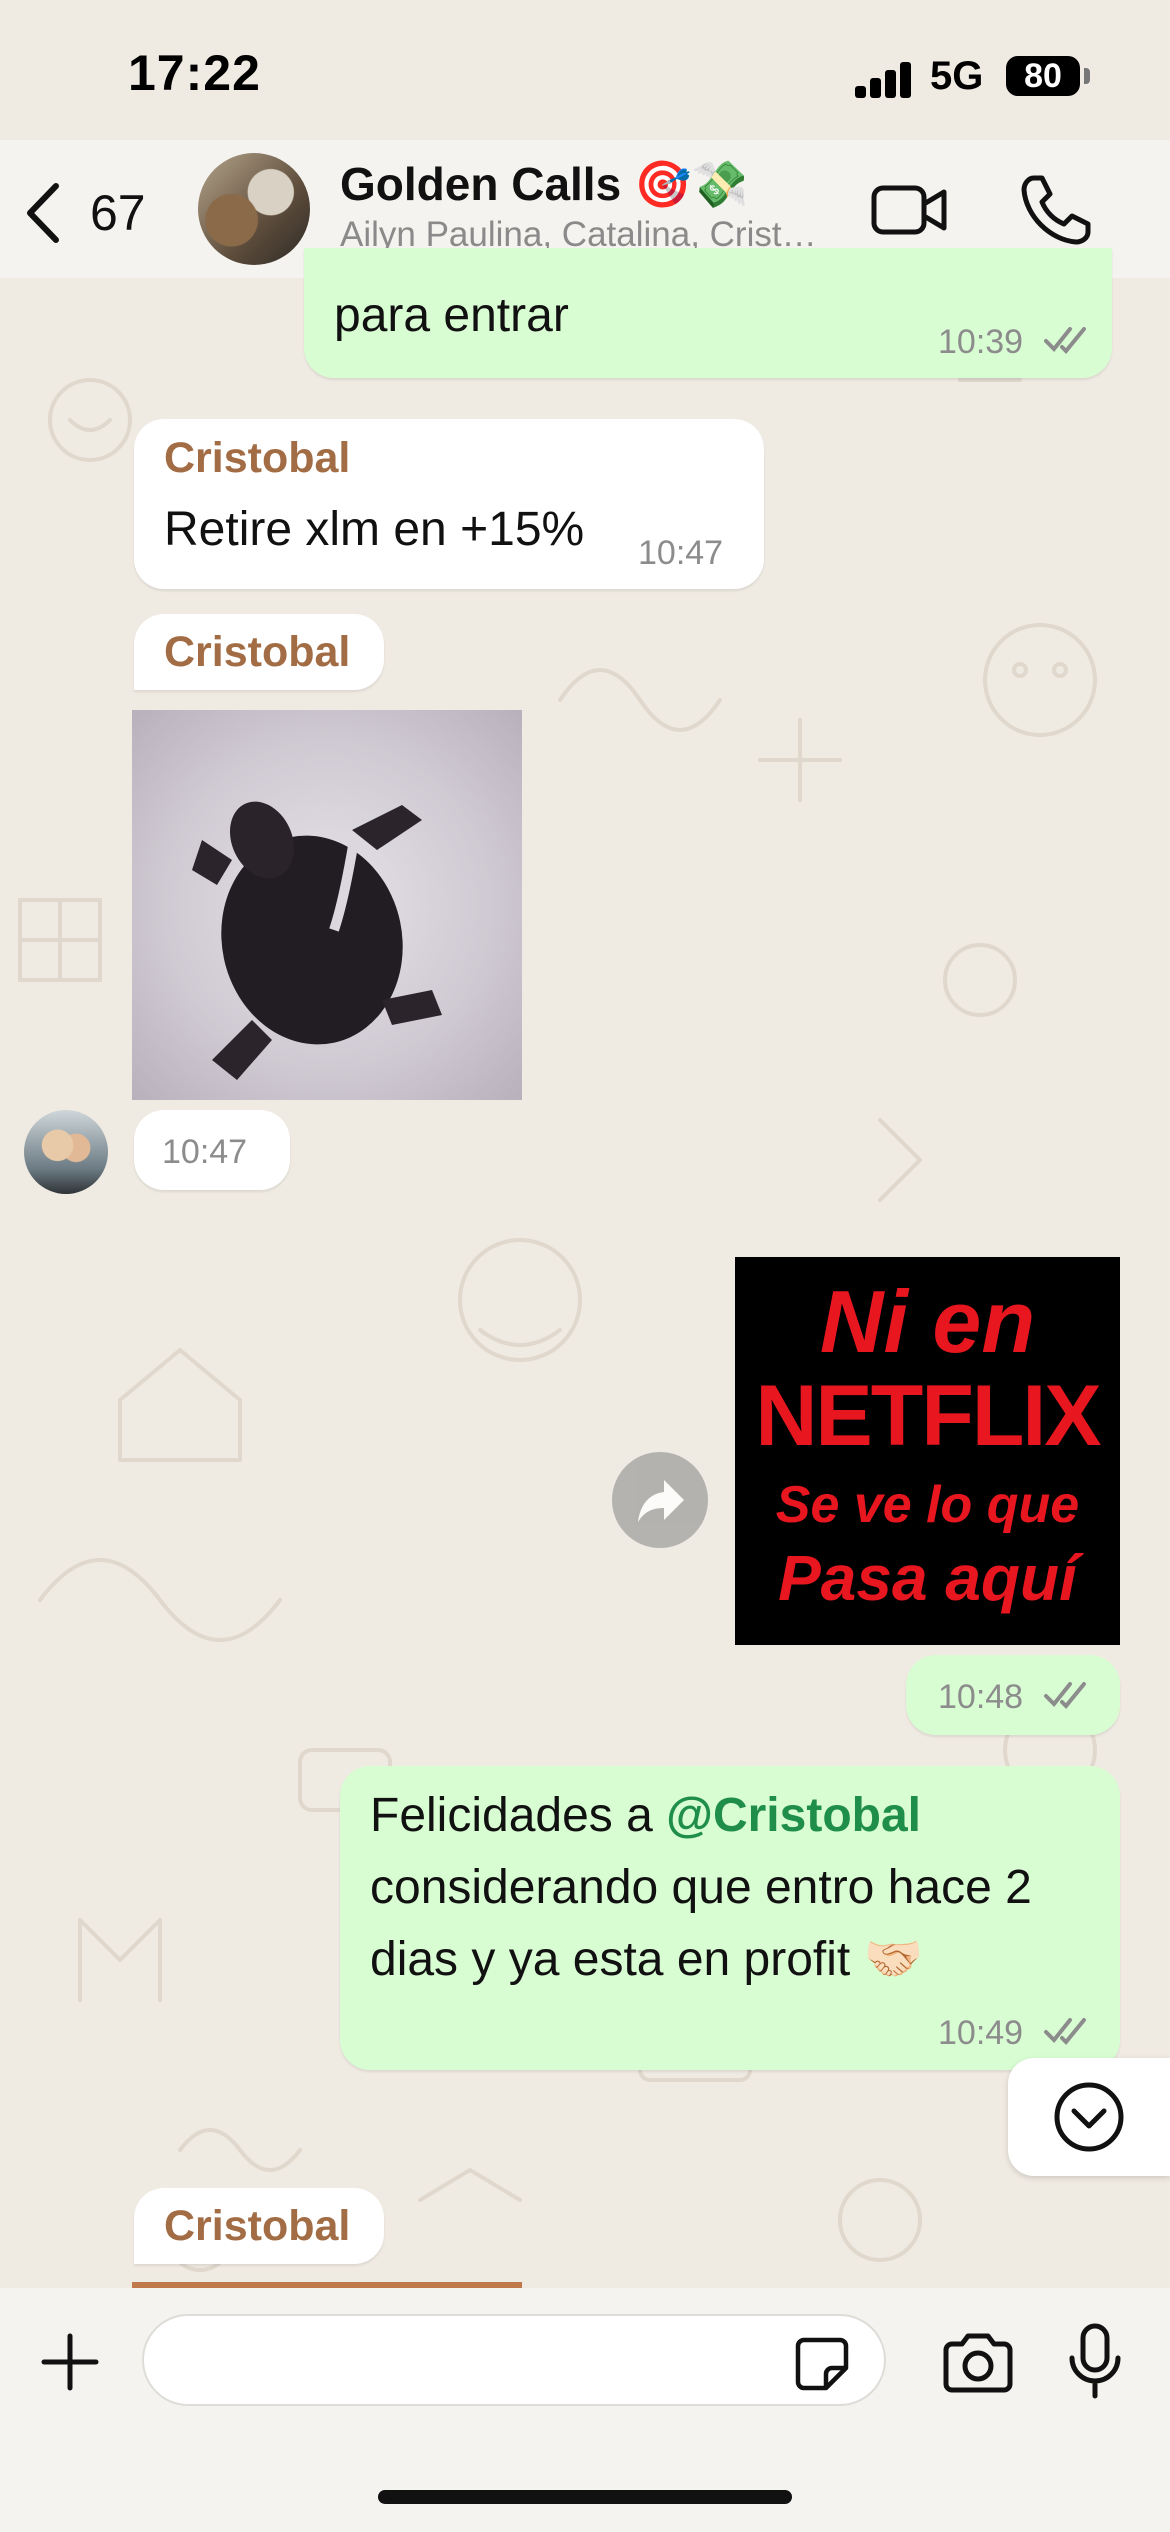 The width and height of the screenshot is (1170, 2532). I want to click on battery-tip, so click(1087, 76).